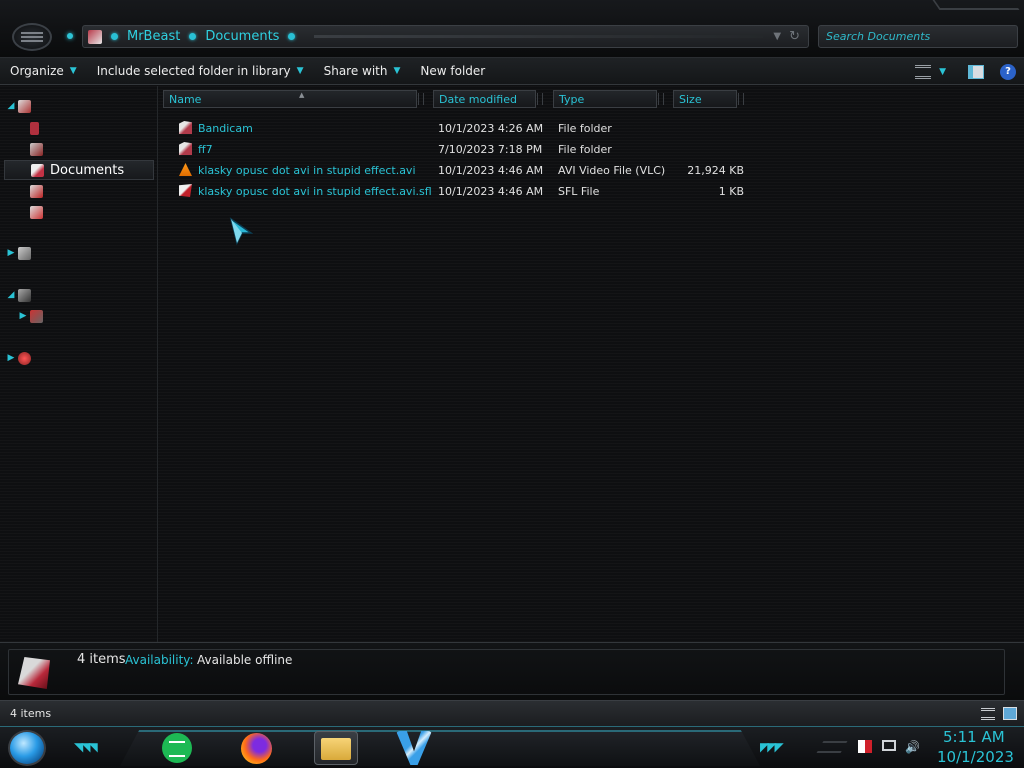 This screenshot has width=1024, height=768. What do you see at coordinates (362, 71) in the screenshot?
I see `share-with-button: Share with ▼` at bounding box center [362, 71].